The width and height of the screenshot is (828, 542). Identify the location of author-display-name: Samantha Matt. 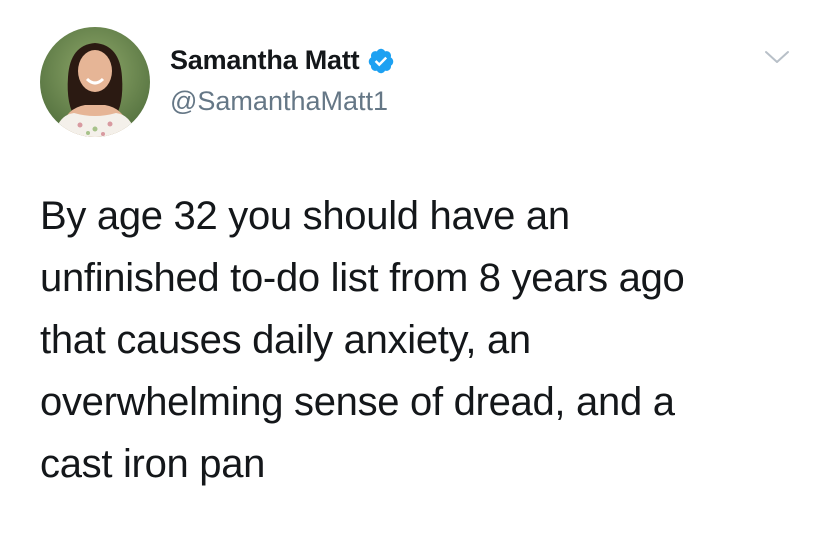
(265, 60).